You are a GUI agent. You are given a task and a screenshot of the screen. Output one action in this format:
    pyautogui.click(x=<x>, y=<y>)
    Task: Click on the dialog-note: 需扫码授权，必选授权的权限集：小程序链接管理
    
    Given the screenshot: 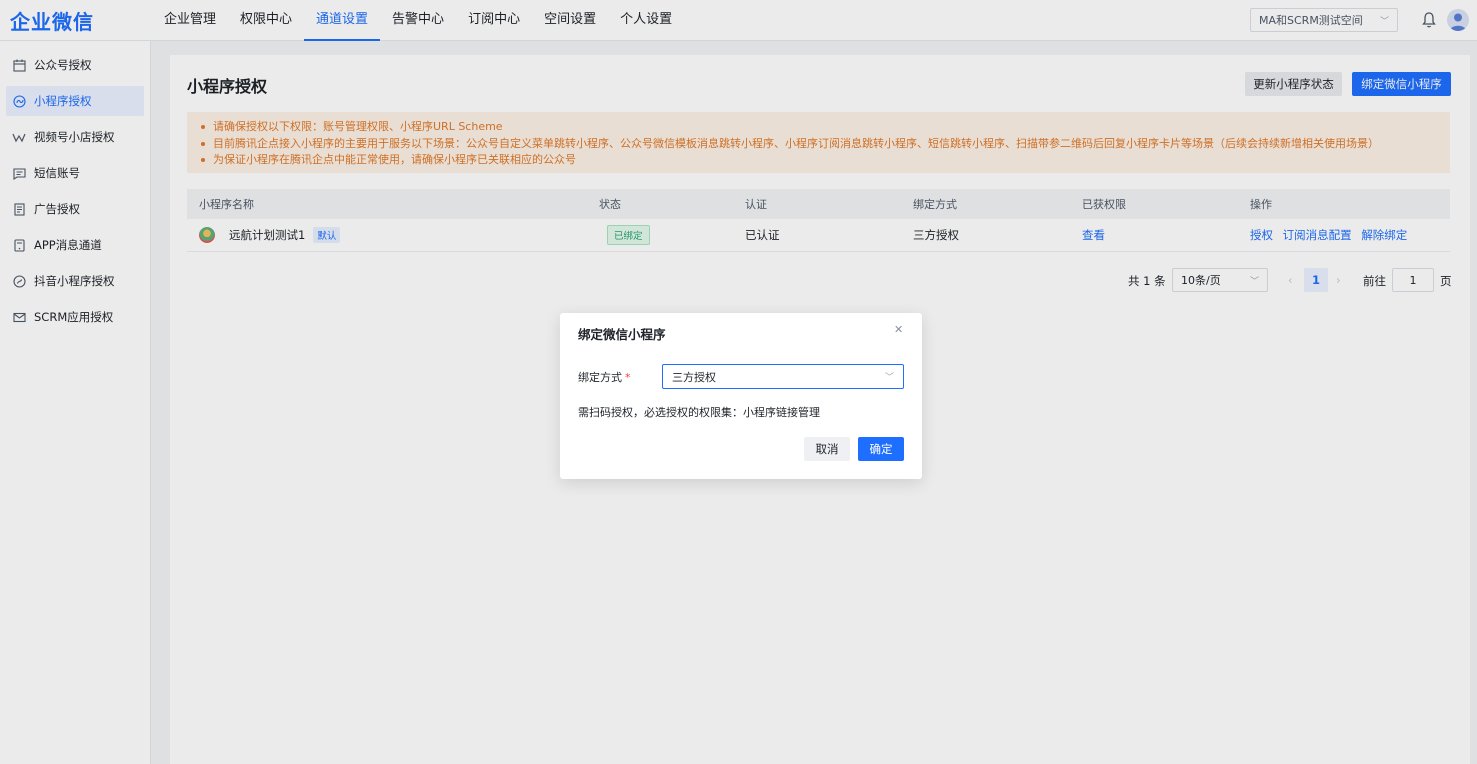 What is the action you would take?
    pyautogui.click(x=699, y=412)
    